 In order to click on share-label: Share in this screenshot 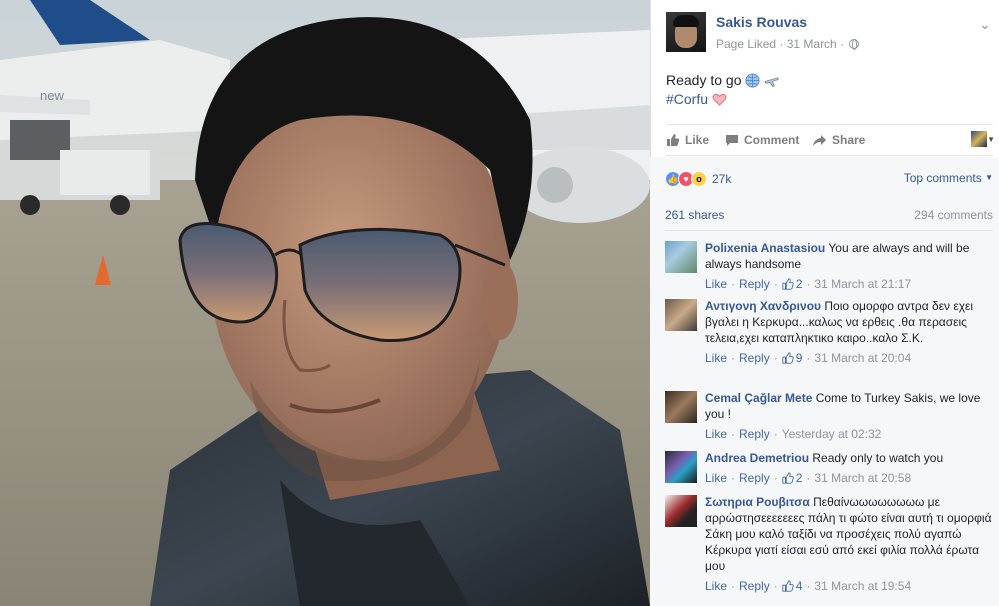, I will do `click(849, 140)`.